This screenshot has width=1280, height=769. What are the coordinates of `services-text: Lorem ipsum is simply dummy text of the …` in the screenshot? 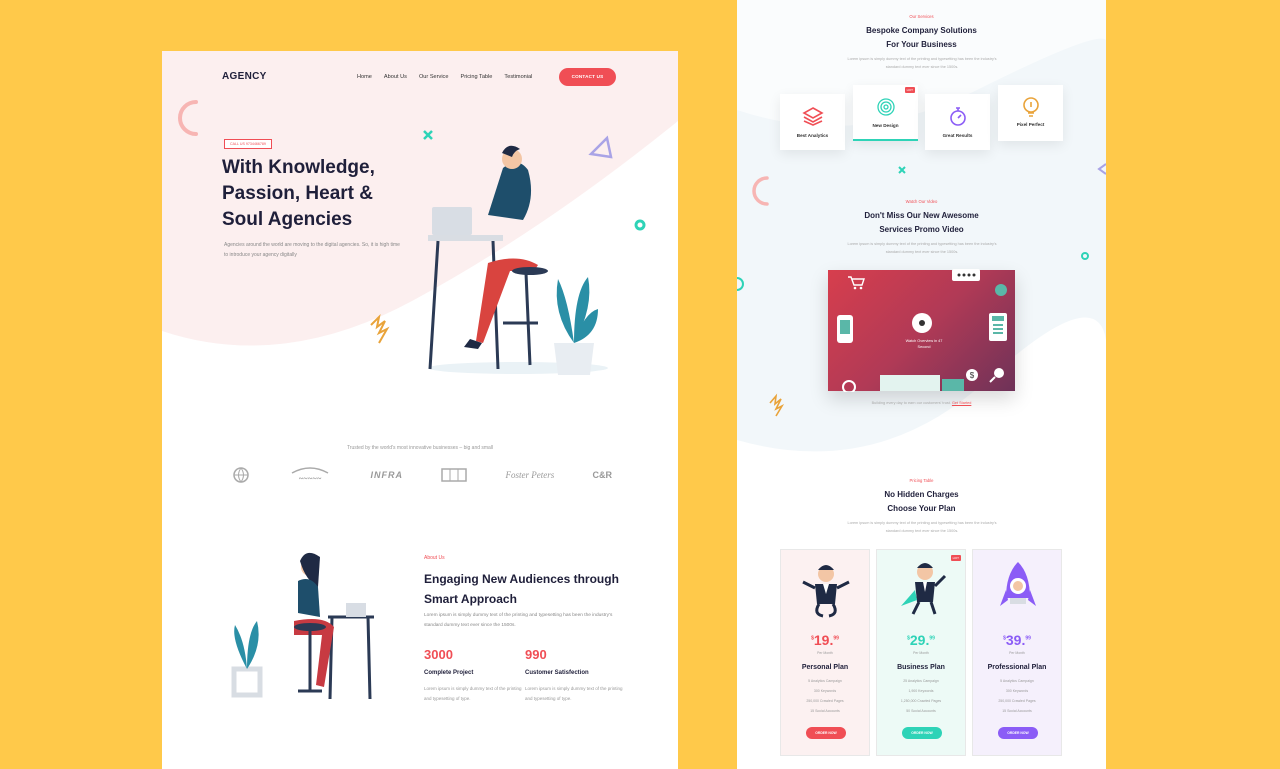 It's located at (922, 63).